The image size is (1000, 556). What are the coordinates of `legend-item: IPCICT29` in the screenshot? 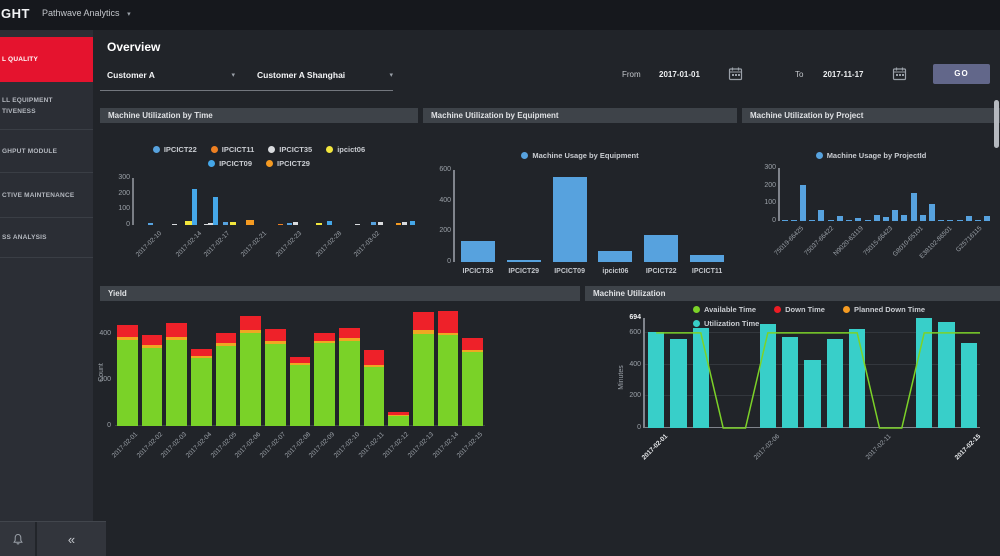 It's located at (288, 163).